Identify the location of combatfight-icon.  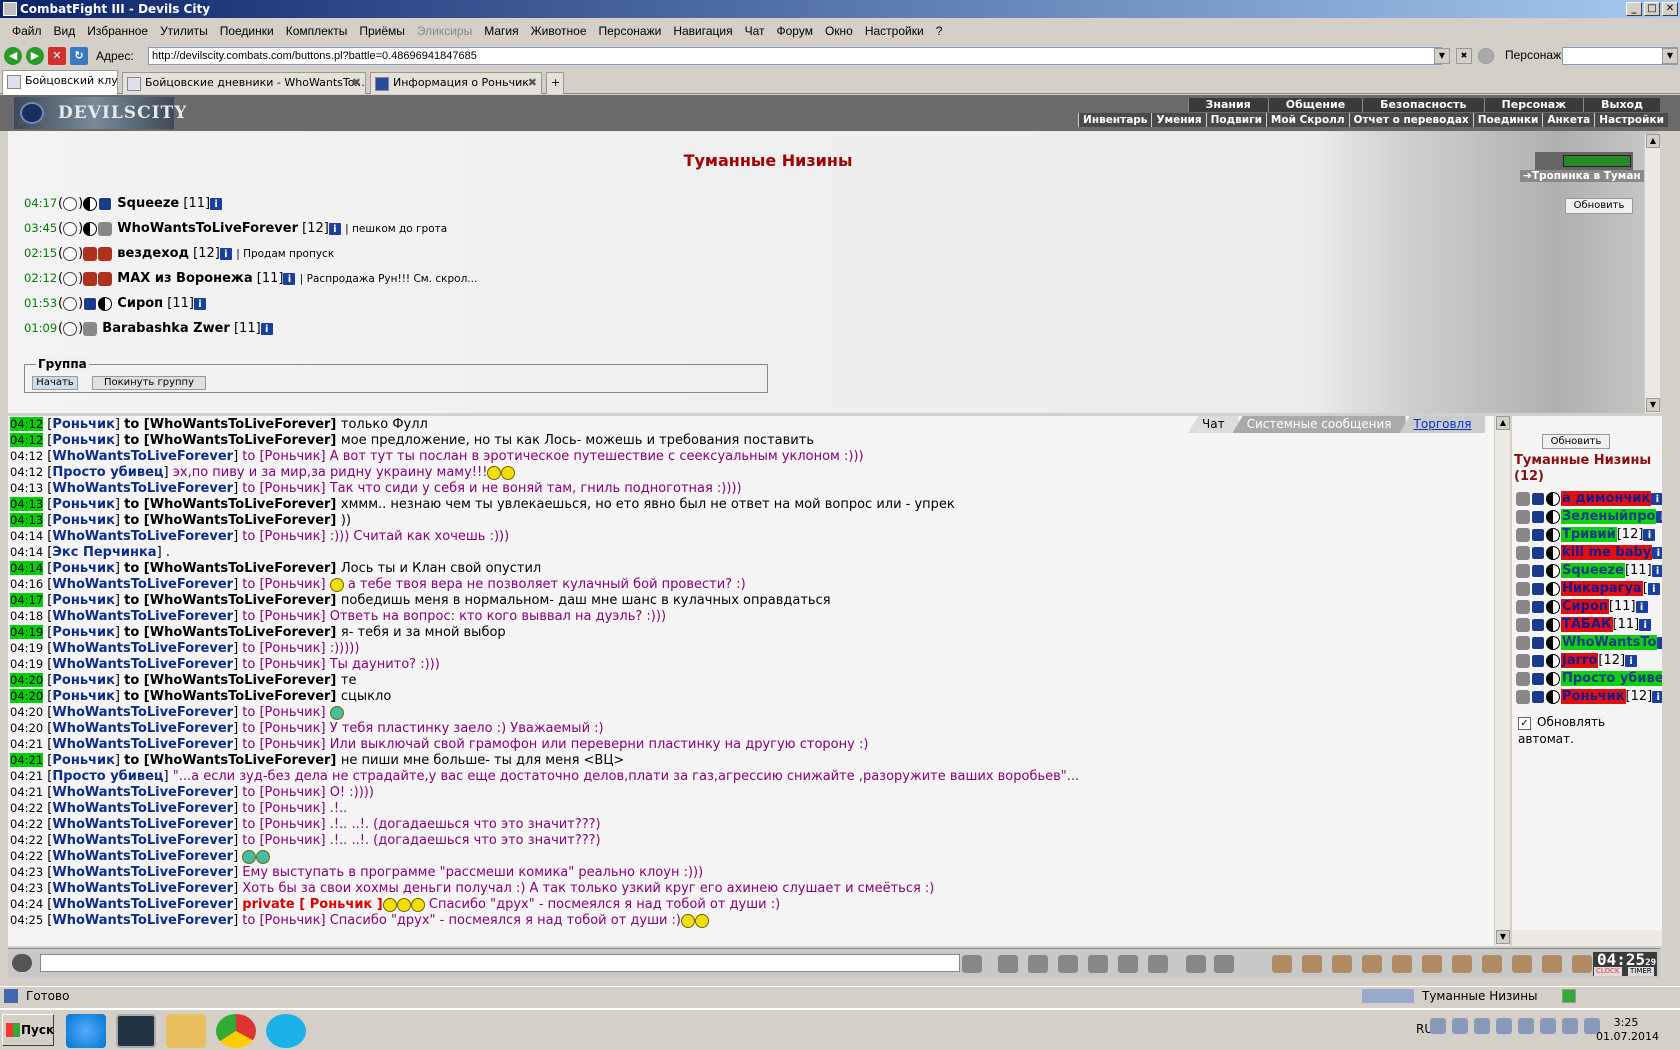
(136, 1031).